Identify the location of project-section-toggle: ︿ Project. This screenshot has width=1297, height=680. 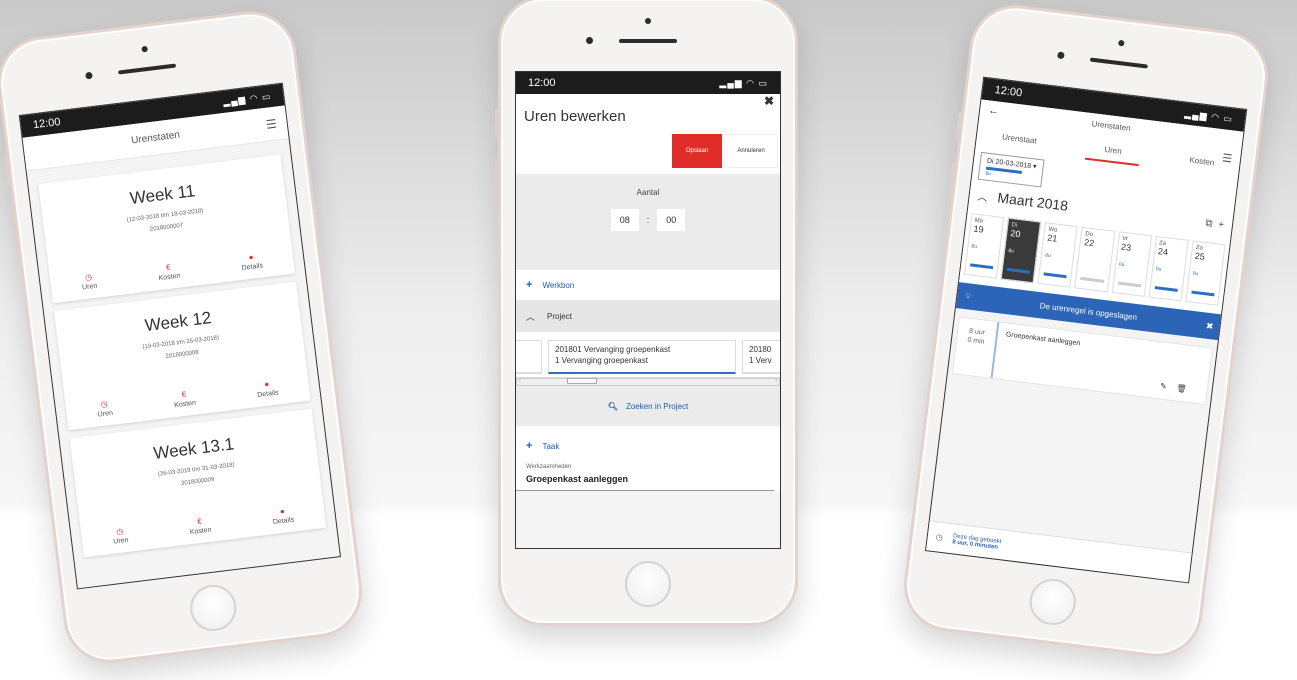
(648, 316).